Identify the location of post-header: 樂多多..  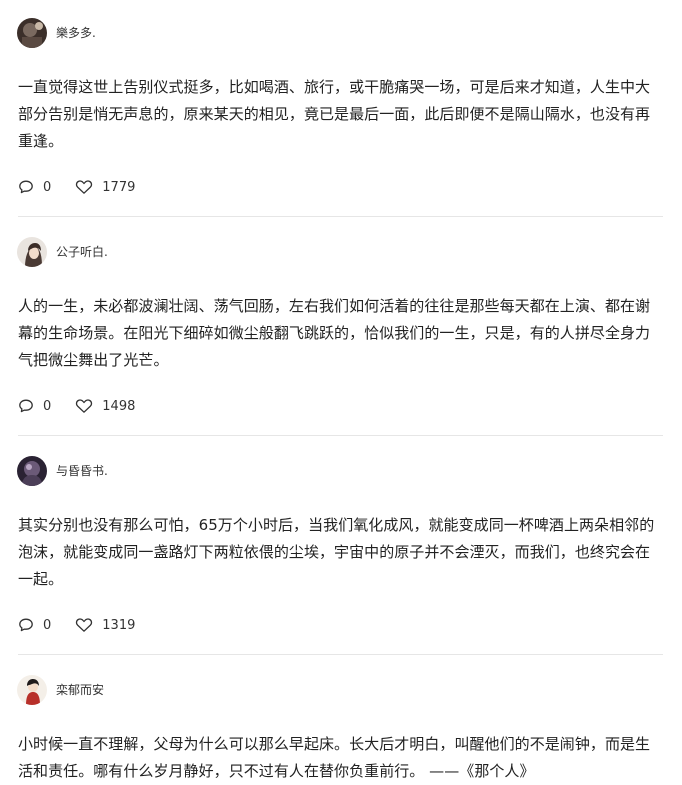
(56, 33).